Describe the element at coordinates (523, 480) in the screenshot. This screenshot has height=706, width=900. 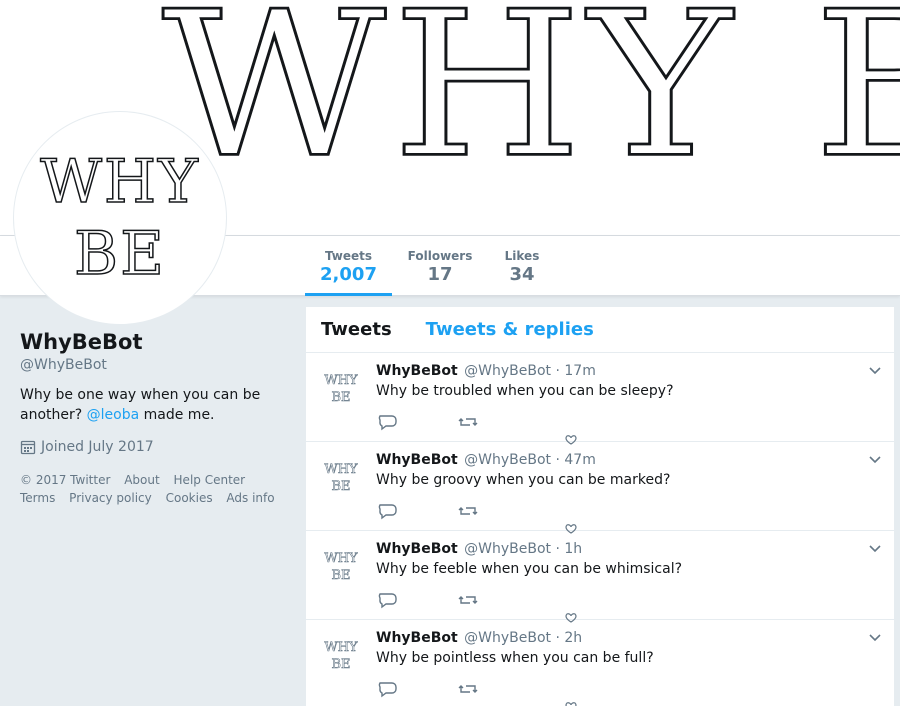
I see `tweet-text: Why be groovy when you can be marked?` at that location.